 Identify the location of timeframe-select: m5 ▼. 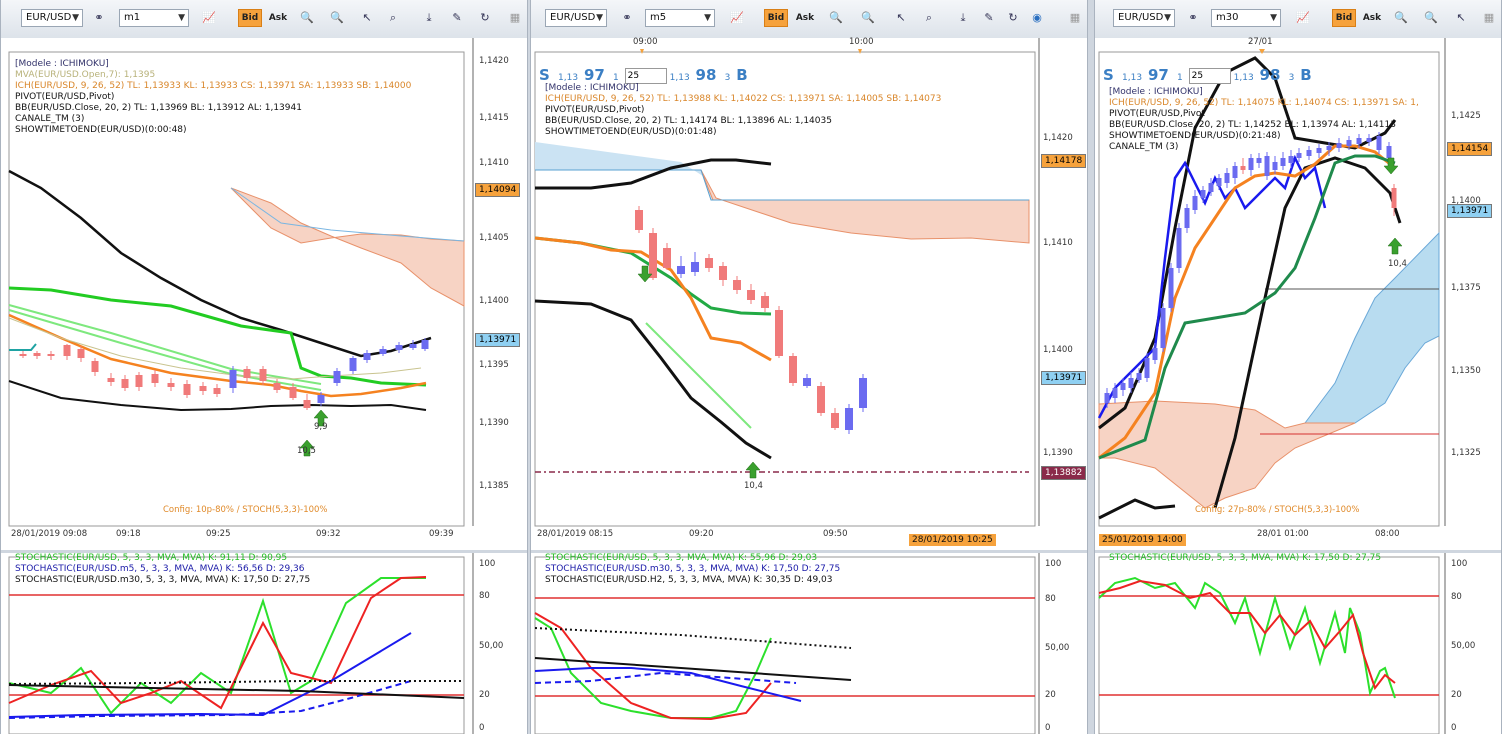
(680, 18).